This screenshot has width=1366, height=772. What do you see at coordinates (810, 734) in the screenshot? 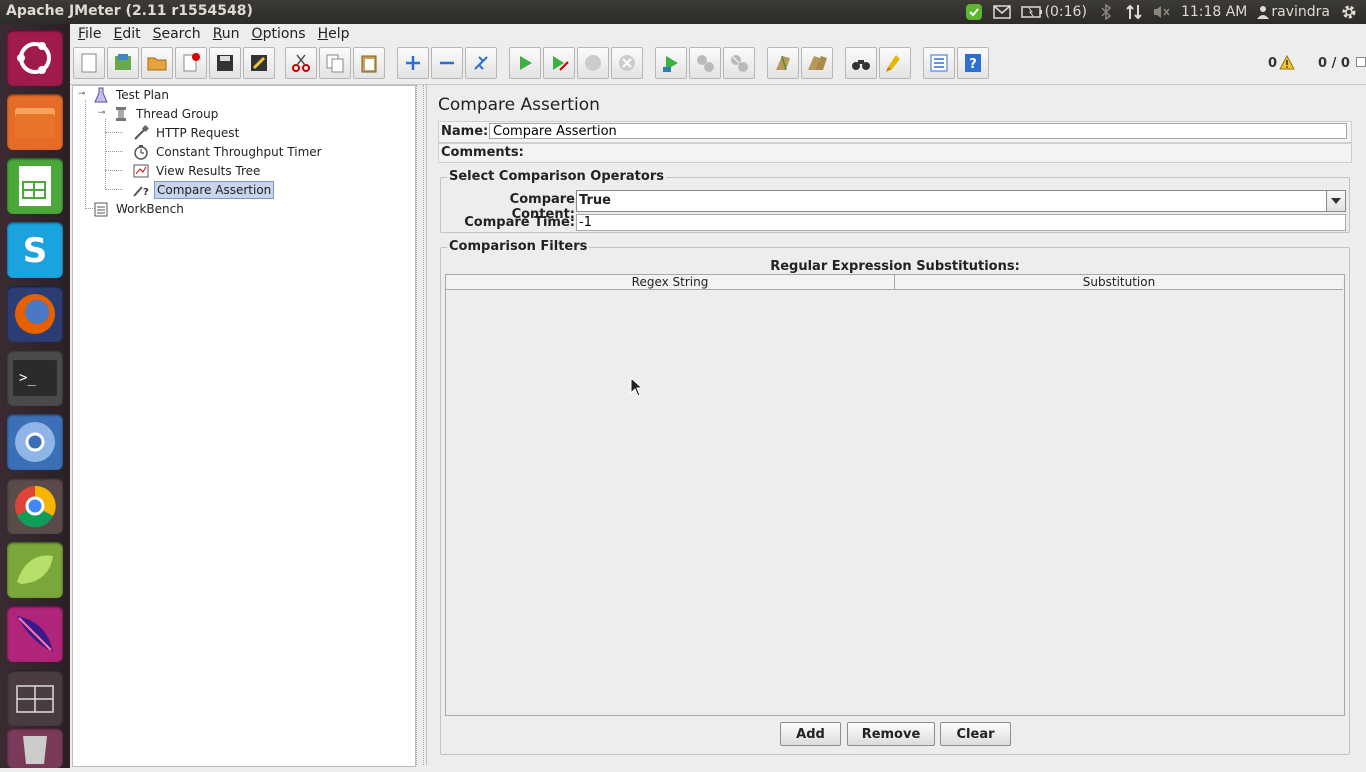
I see `add-button: Add` at bounding box center [810, 734].